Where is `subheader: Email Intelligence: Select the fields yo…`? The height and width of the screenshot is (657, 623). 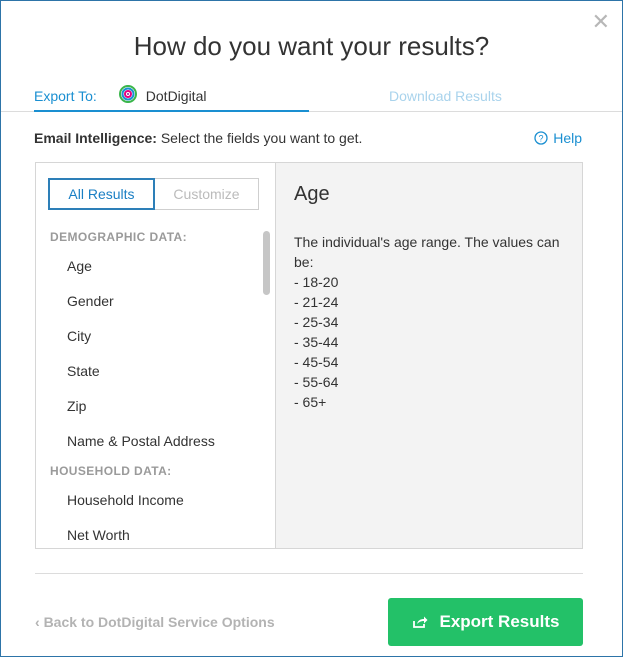
subheader: Email Intelligence: Select the fields yo… is located at coordinates (198, 138).